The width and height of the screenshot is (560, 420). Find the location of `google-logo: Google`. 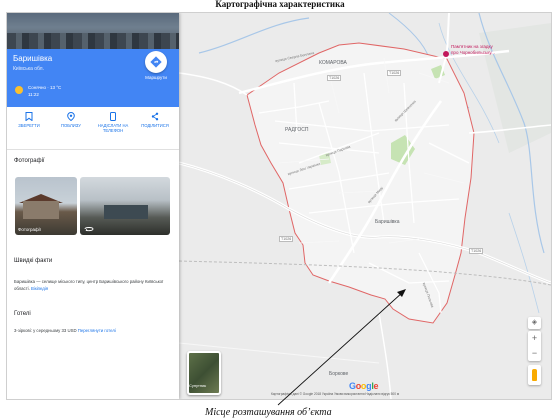

google-logo: Google is located at coordinates (364, 386).